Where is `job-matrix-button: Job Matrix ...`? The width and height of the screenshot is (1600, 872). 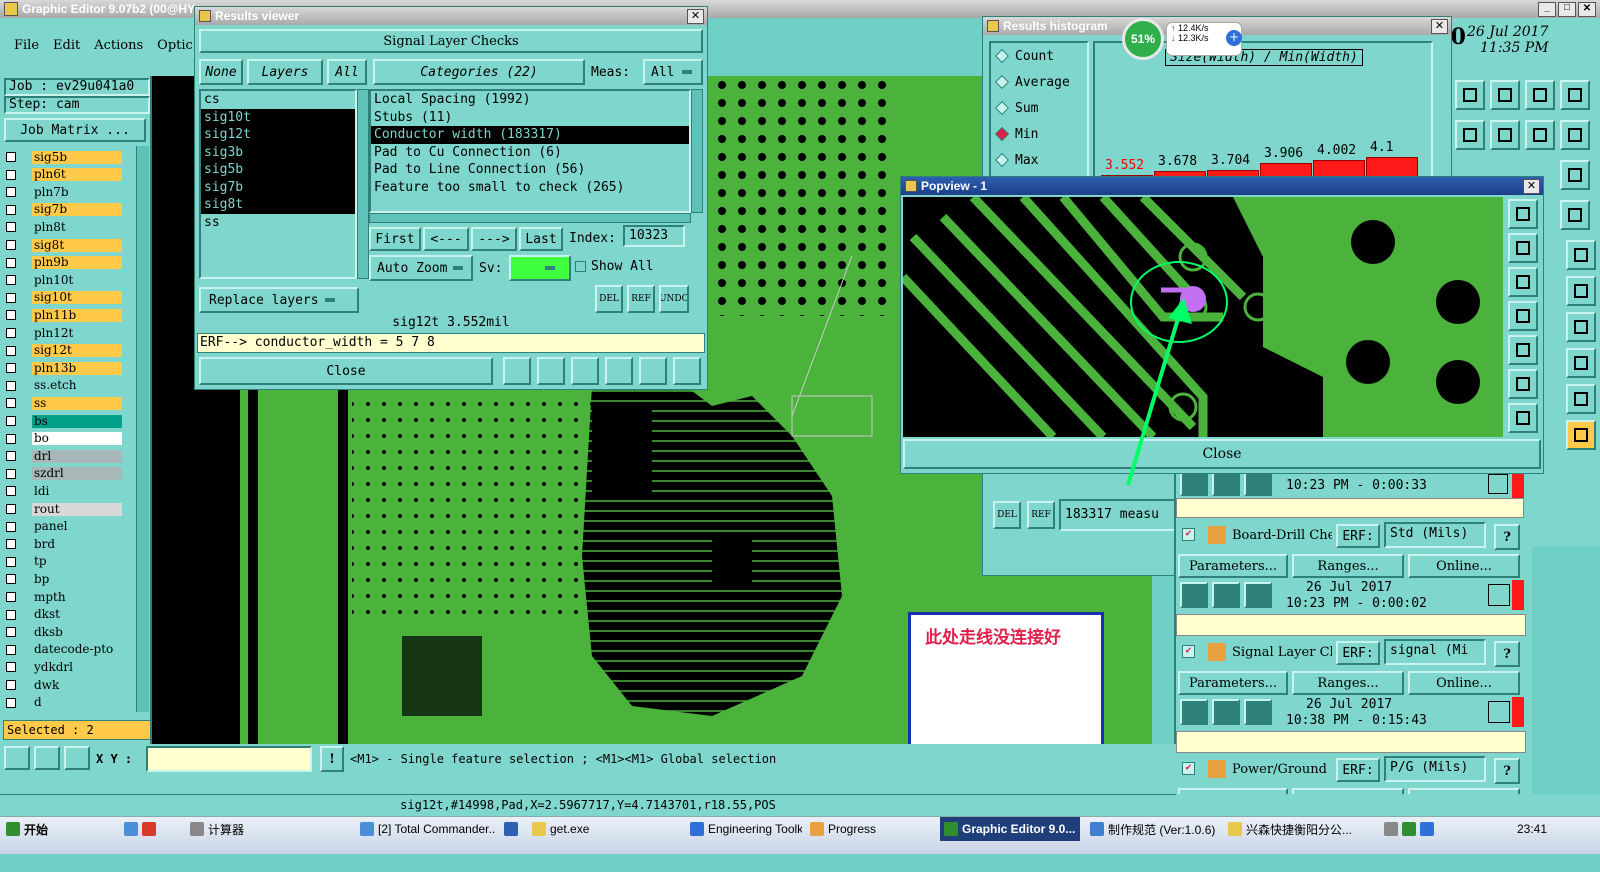 job-matrix-button: Job Matrix ... is located at coordinates (75, 130).